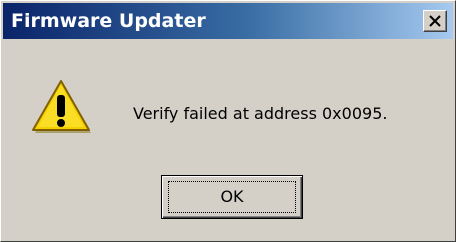  I want to click on close-icon, so click(435, 21).